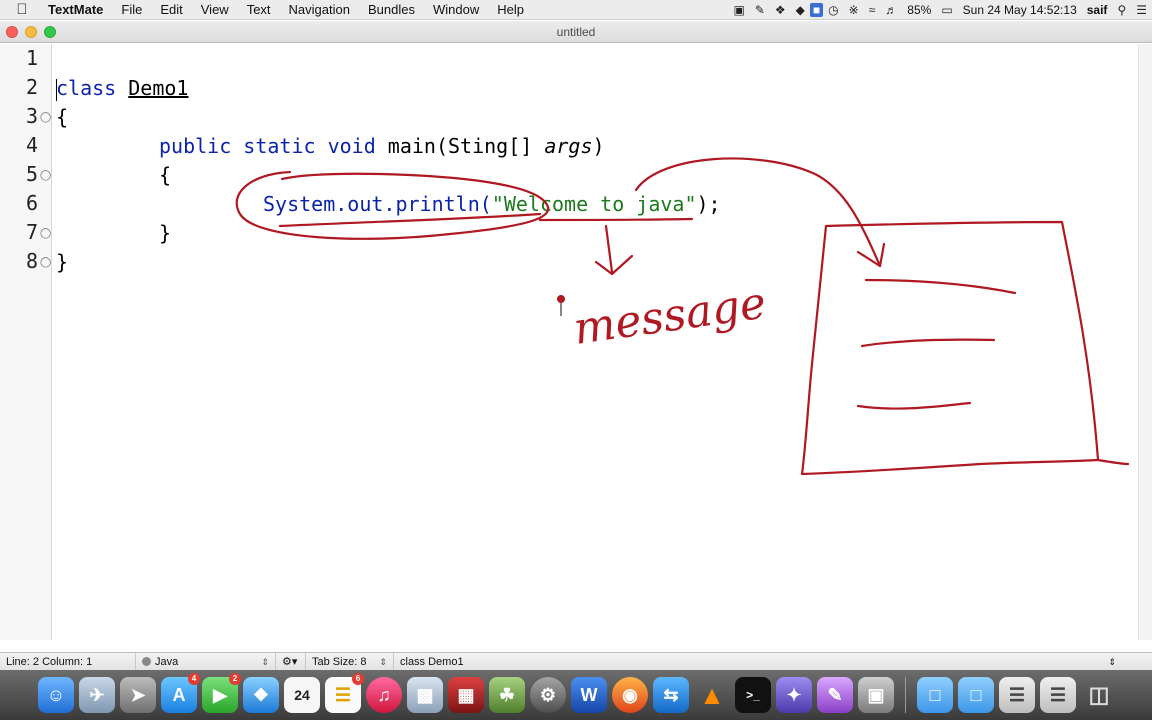 The image size is (1152, 720). I want to click on calendar-day: 24, so click(302, 695).